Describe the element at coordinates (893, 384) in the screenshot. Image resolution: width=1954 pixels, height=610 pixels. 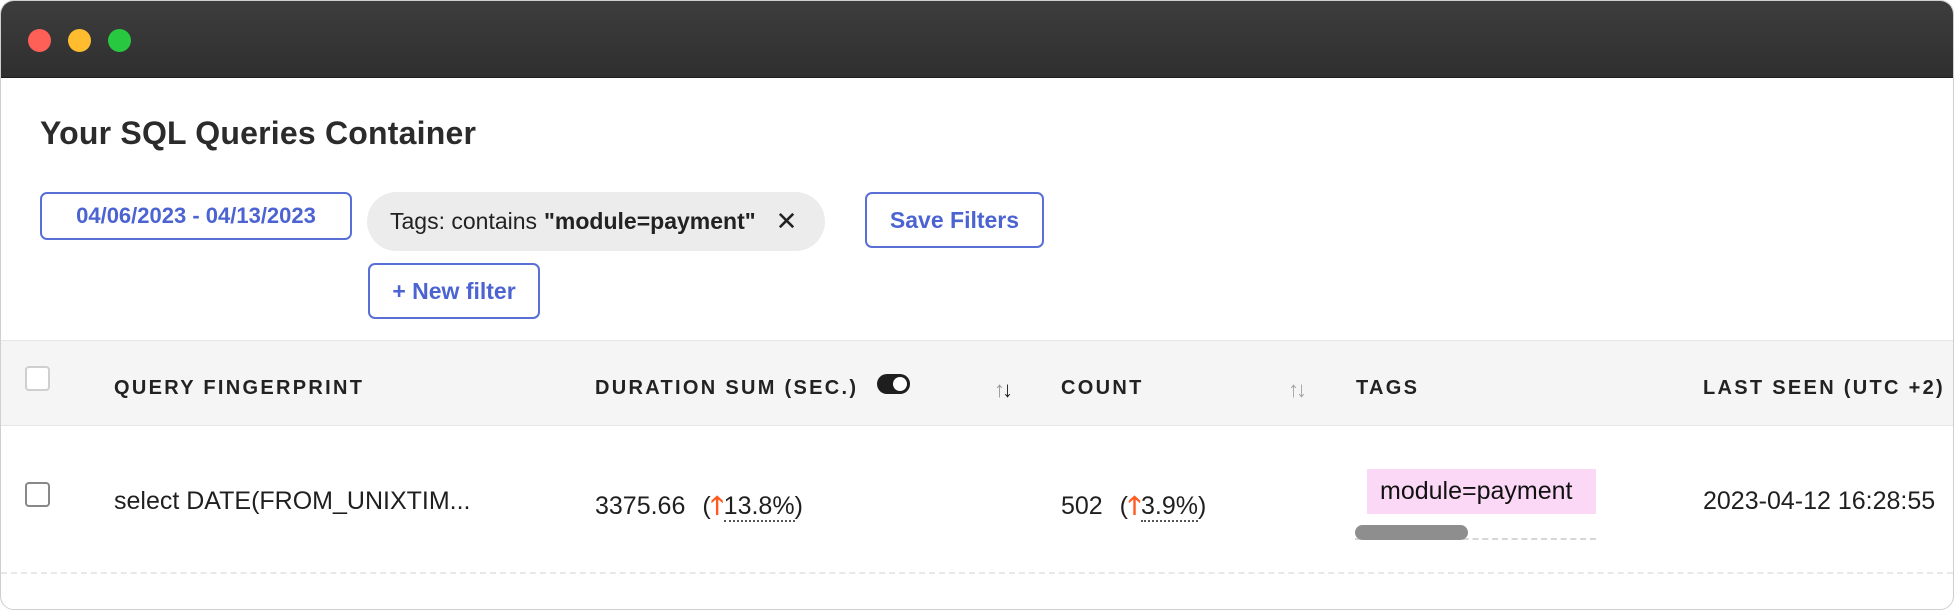
I see `toggle-icon` at that location.